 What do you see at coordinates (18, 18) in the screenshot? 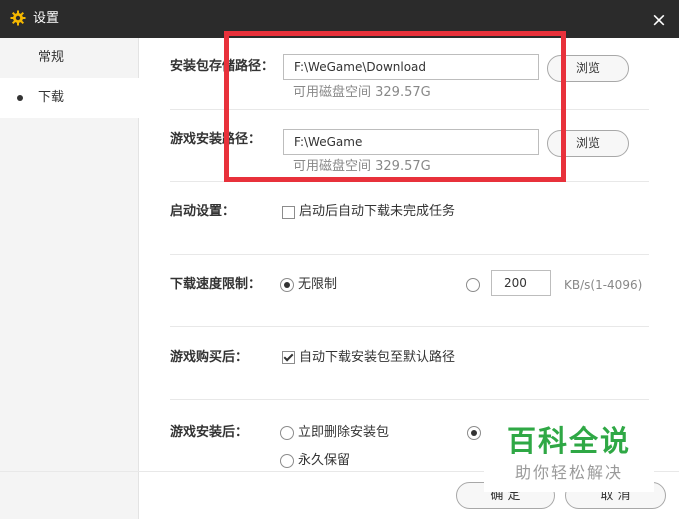
I see `gear-icon` at bounding box center [18, 18].